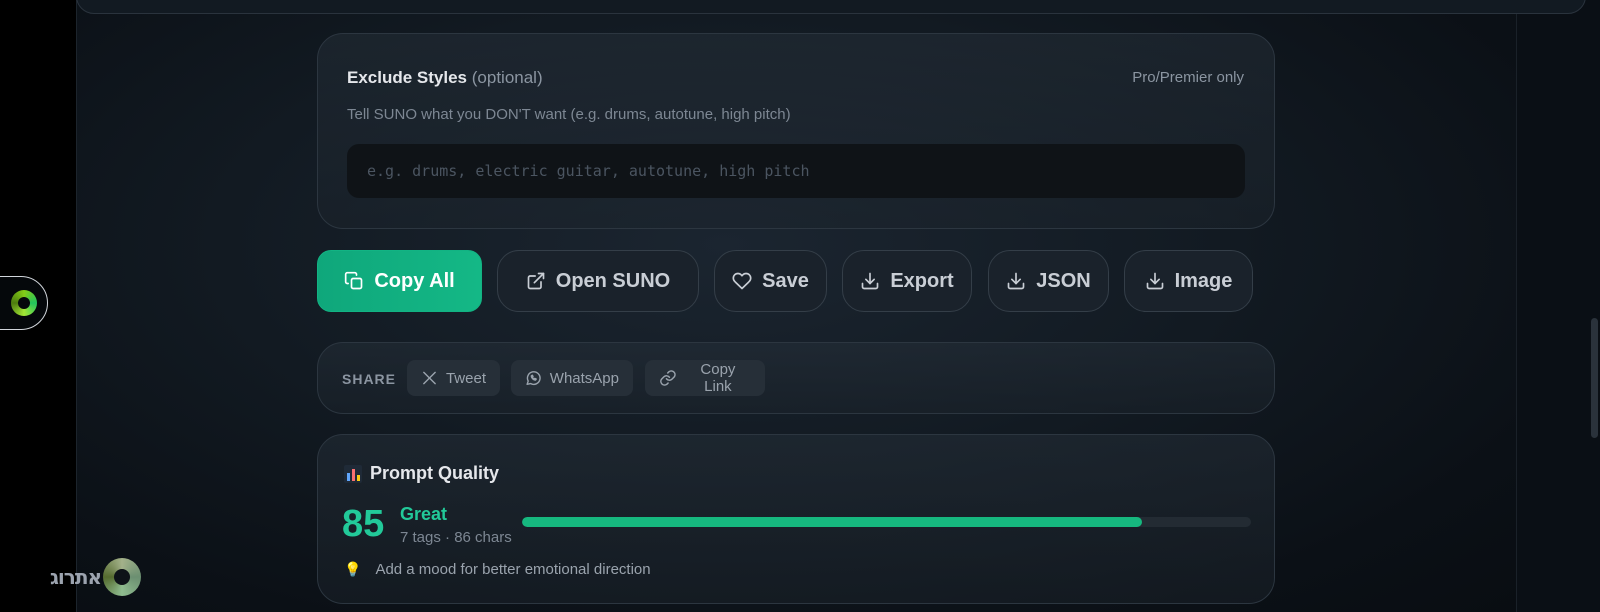  I want to click on side-widget-toggle, so click(24, 303).